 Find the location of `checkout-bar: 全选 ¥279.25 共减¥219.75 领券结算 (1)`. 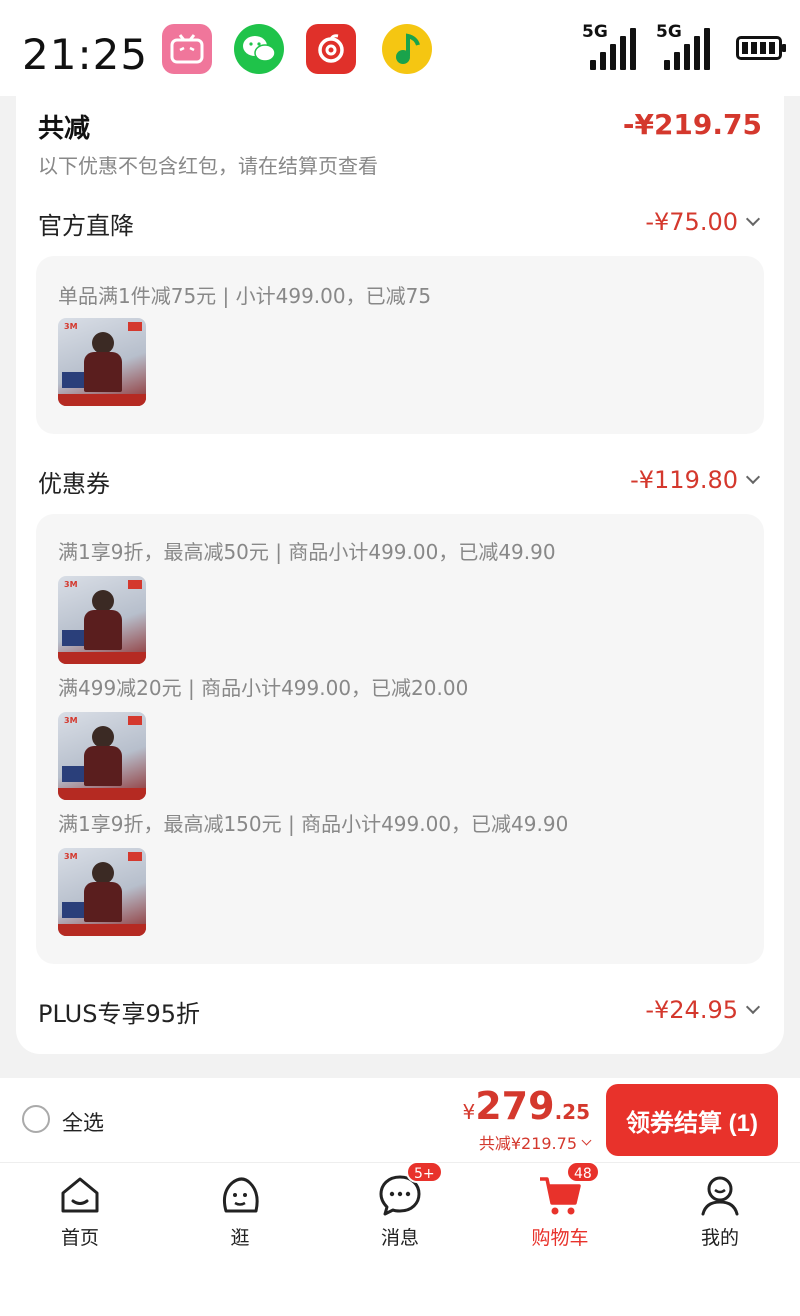

checkout-bar: 全选 ¥279.25 共减¥219.75 领券结算 (1) is located at coordinates (400, 1120).